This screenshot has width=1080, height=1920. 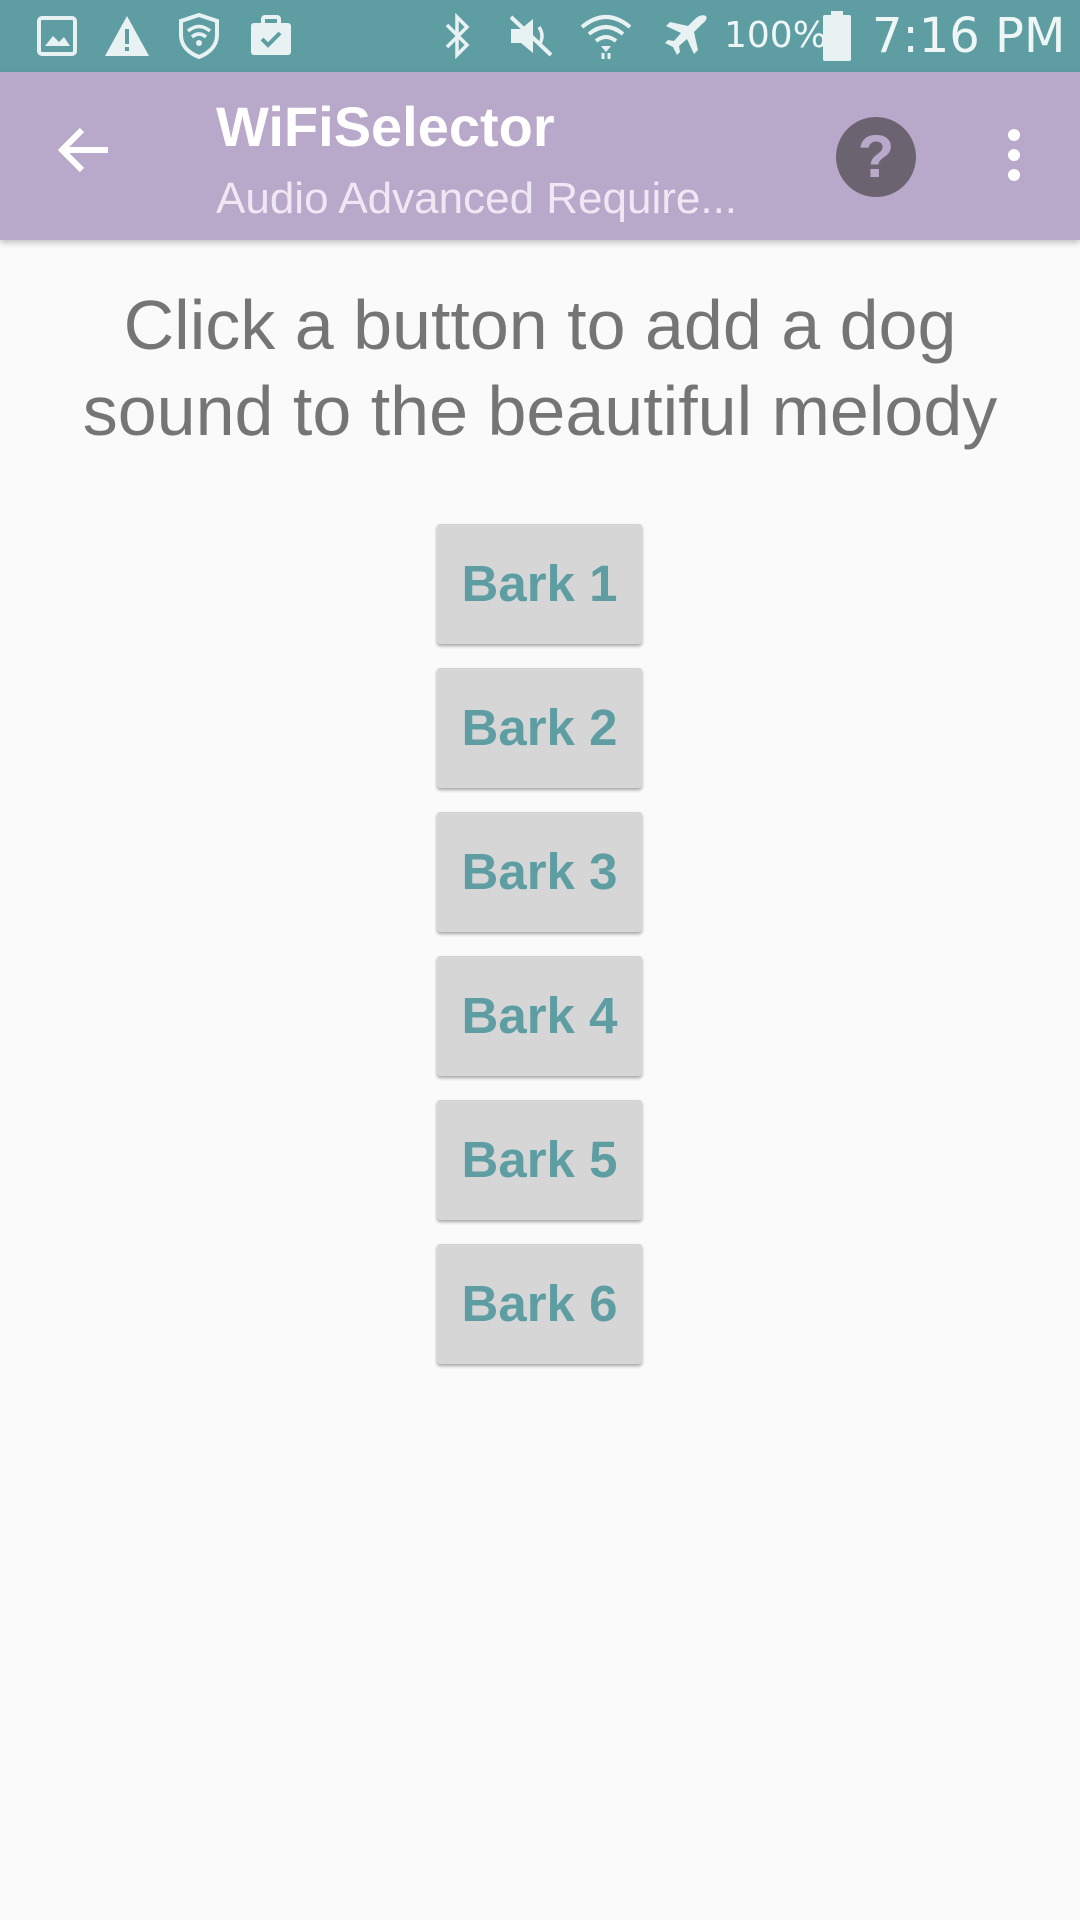 I want to click on clipboard-check-icon, so click(x=271, y=36).